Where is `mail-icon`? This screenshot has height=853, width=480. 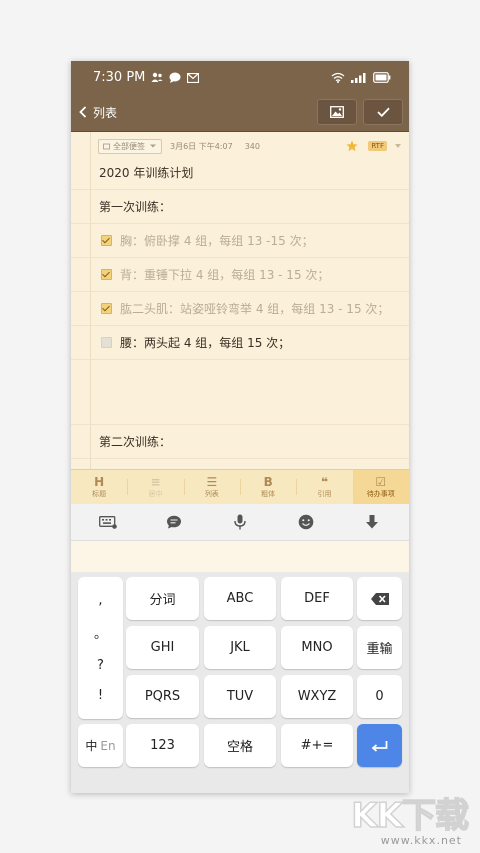 mail-icon is located at coordinates (193, 77).